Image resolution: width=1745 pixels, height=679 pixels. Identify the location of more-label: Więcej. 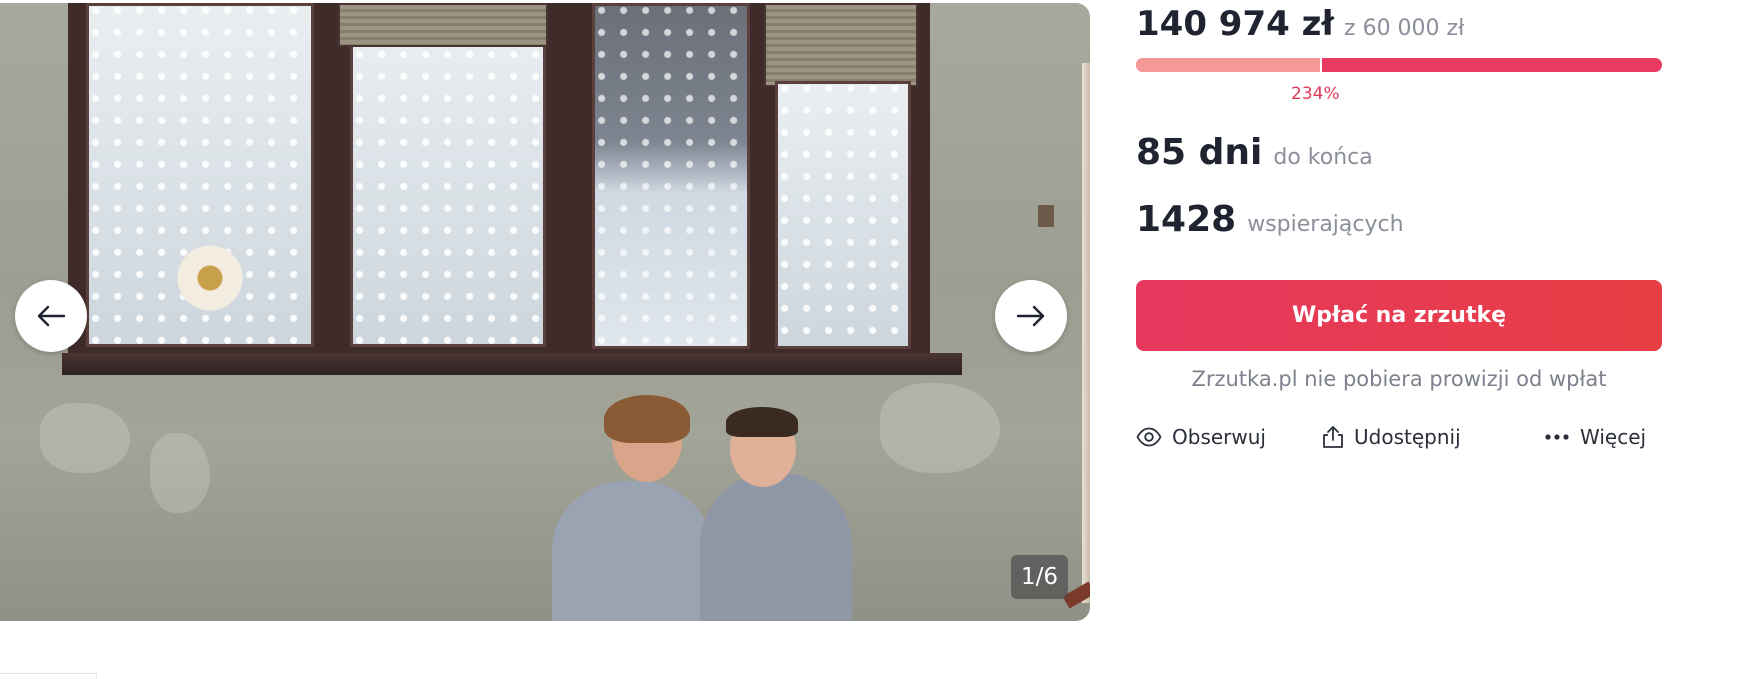
(1613, 437).